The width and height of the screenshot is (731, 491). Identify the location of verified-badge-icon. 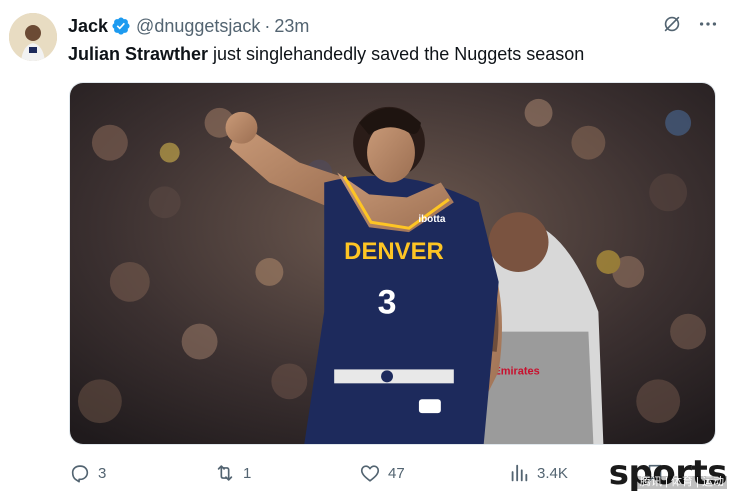
(121, 26).